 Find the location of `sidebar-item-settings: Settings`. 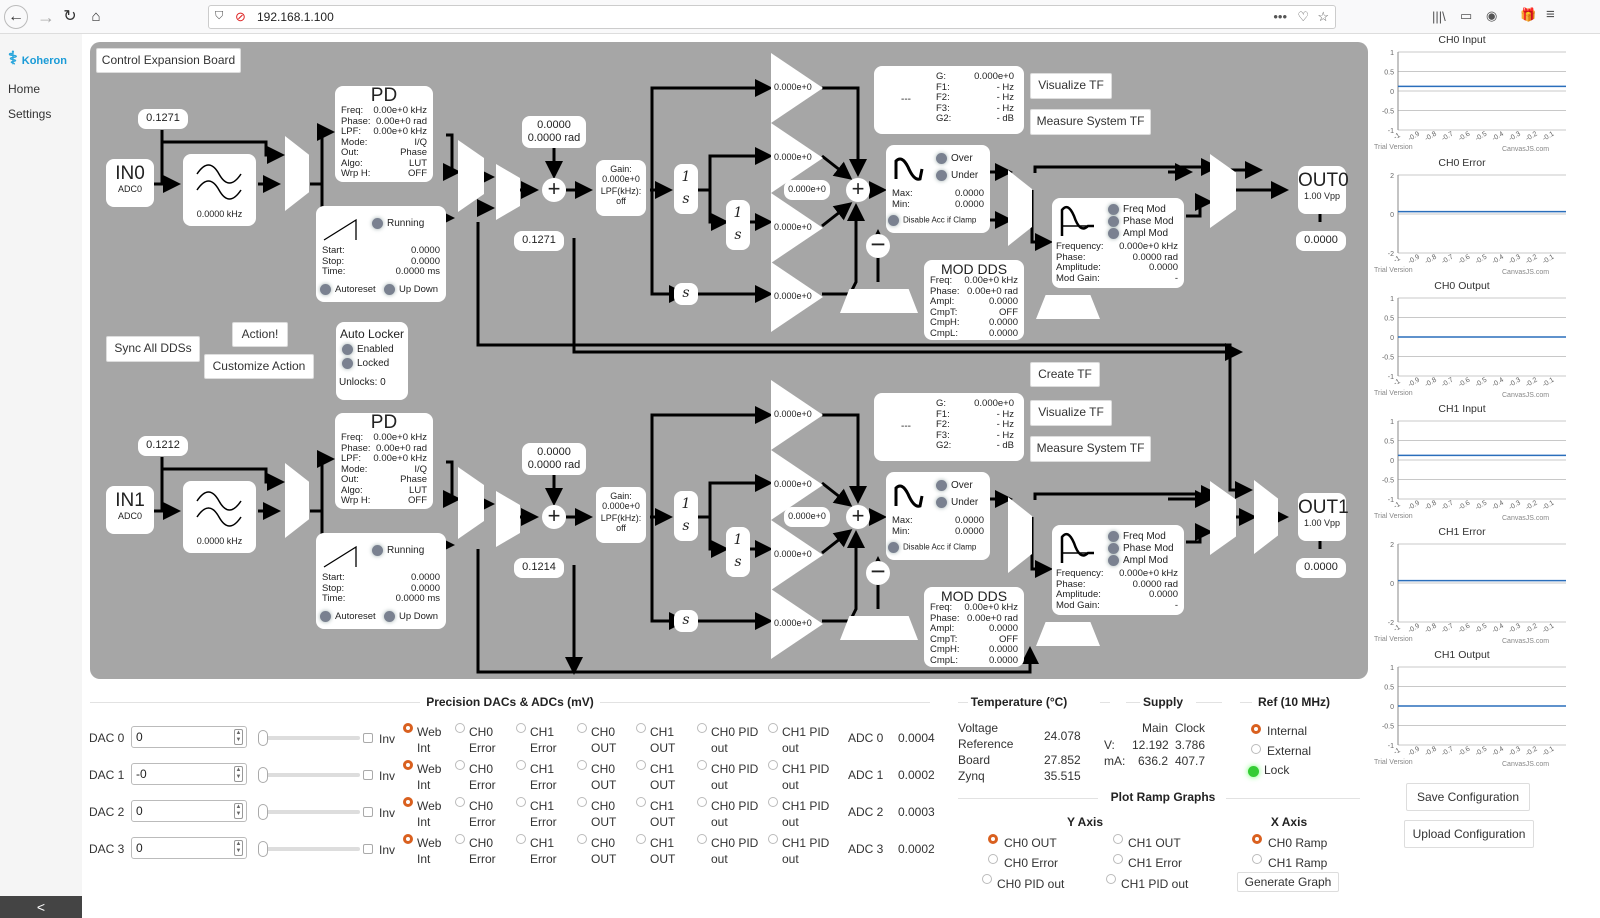

sidebar-item-settings: Settings is located at coordinates (29, 114).